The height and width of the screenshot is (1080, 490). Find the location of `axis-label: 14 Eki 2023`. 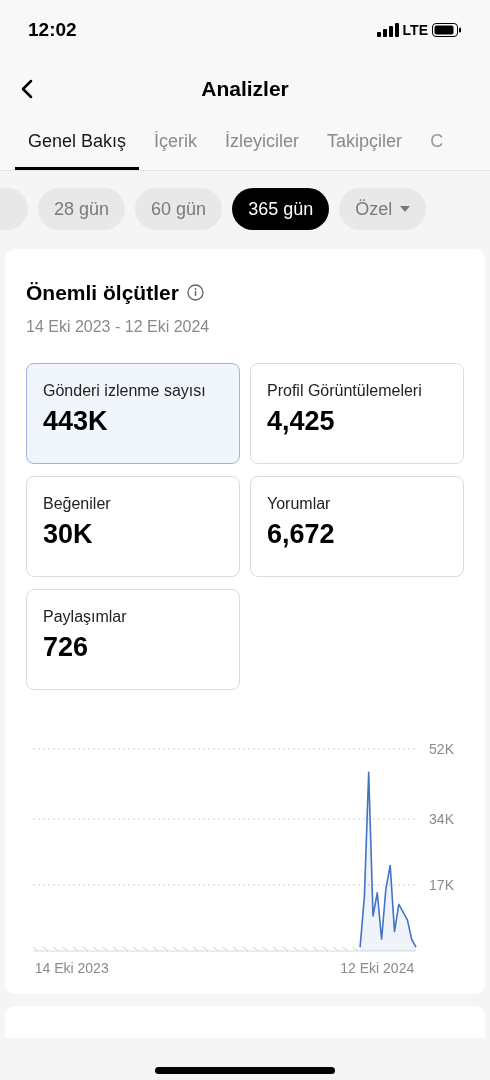

axis-label: 14 Eki 2023 is located at coordinates (71, 967).